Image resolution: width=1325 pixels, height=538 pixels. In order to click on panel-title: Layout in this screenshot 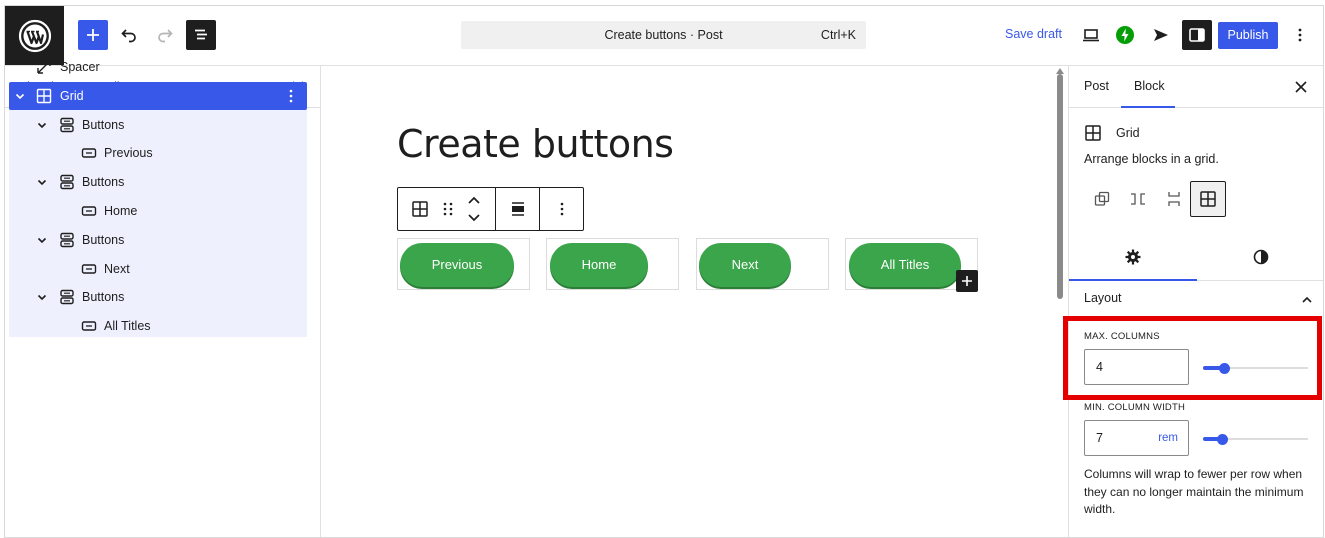, I will do `click(1103, 298)`.